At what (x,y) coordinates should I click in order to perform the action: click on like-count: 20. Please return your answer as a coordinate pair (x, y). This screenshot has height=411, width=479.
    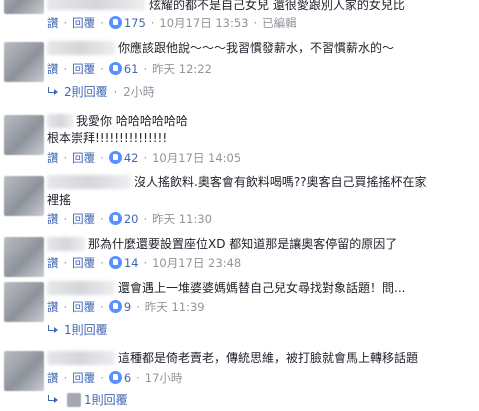
    Looking at the image, I should click on (131, 219).